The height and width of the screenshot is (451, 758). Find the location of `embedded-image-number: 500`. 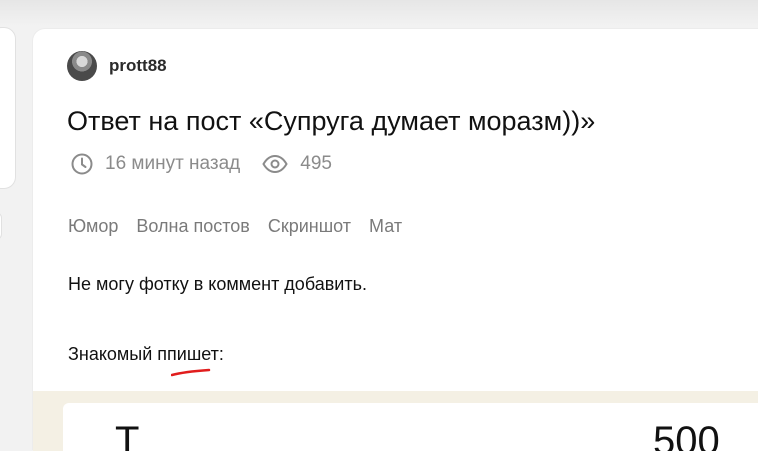

embedded-image-number: 500 is located at coordinates (686, 435).